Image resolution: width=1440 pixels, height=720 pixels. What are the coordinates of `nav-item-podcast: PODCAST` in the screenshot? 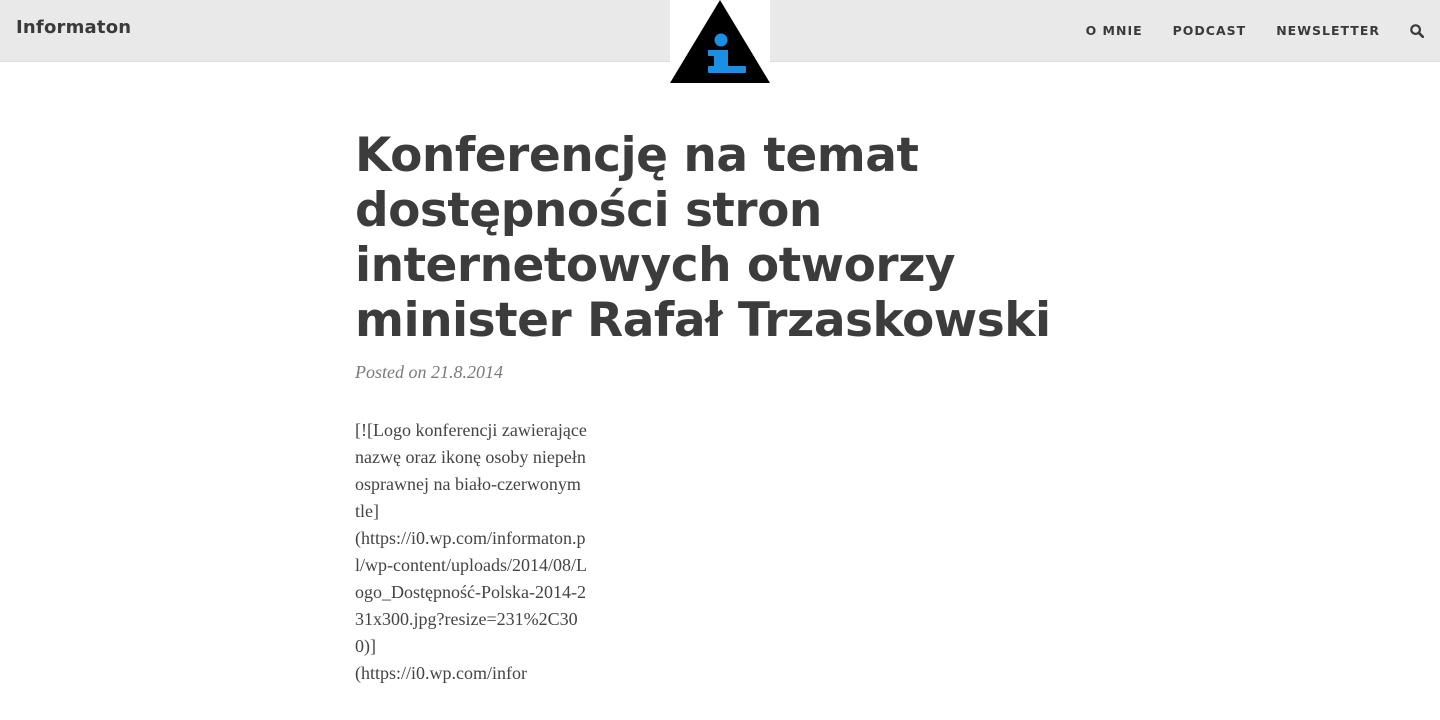 It's located at (1210, 30).